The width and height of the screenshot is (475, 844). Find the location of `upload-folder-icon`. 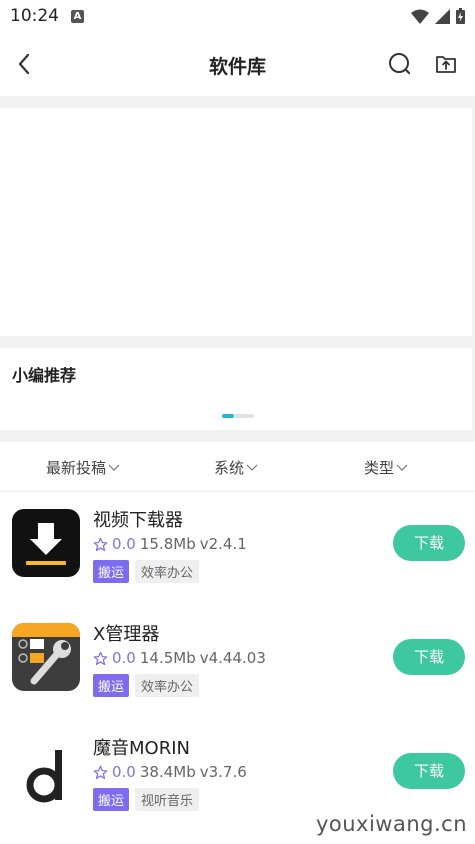

upload-folder-icon is located at coordinates (446, 64).